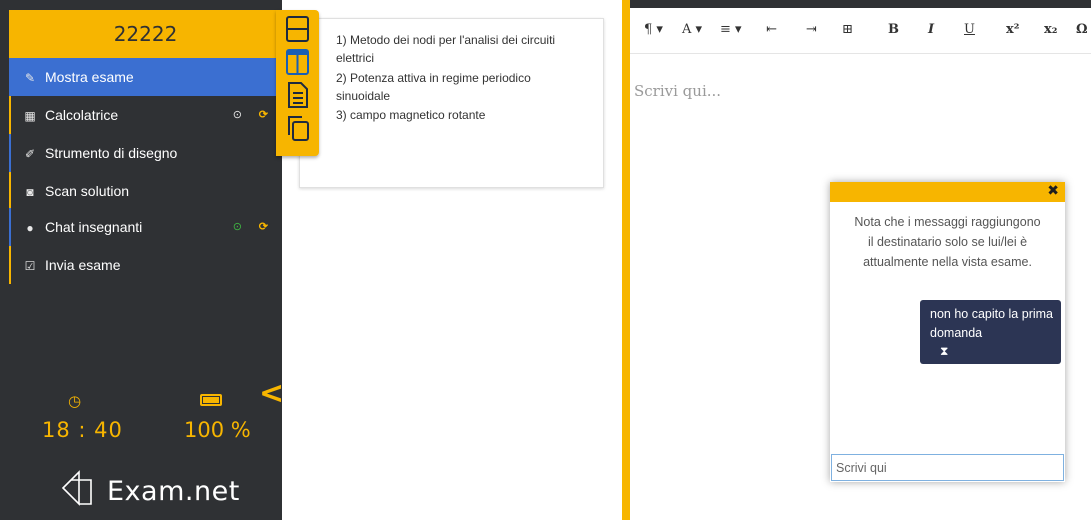  What do you see at coordinates (297, 62) in the screenshot?
I see `vertical-split-icon` at bounding box center [297, 62].